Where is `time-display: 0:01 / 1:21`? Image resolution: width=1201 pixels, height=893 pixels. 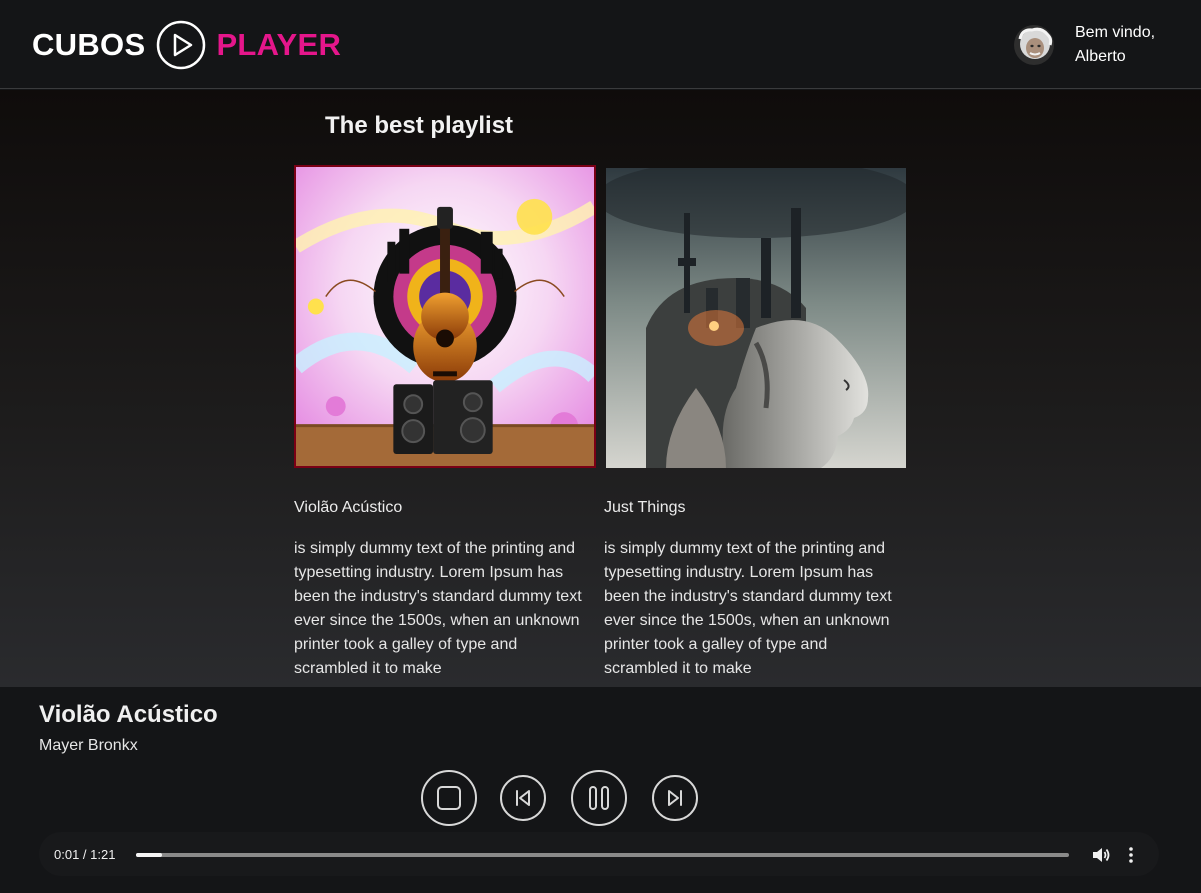 time-display: 0:01 / 1:21 is located at coordinates (85, 854).